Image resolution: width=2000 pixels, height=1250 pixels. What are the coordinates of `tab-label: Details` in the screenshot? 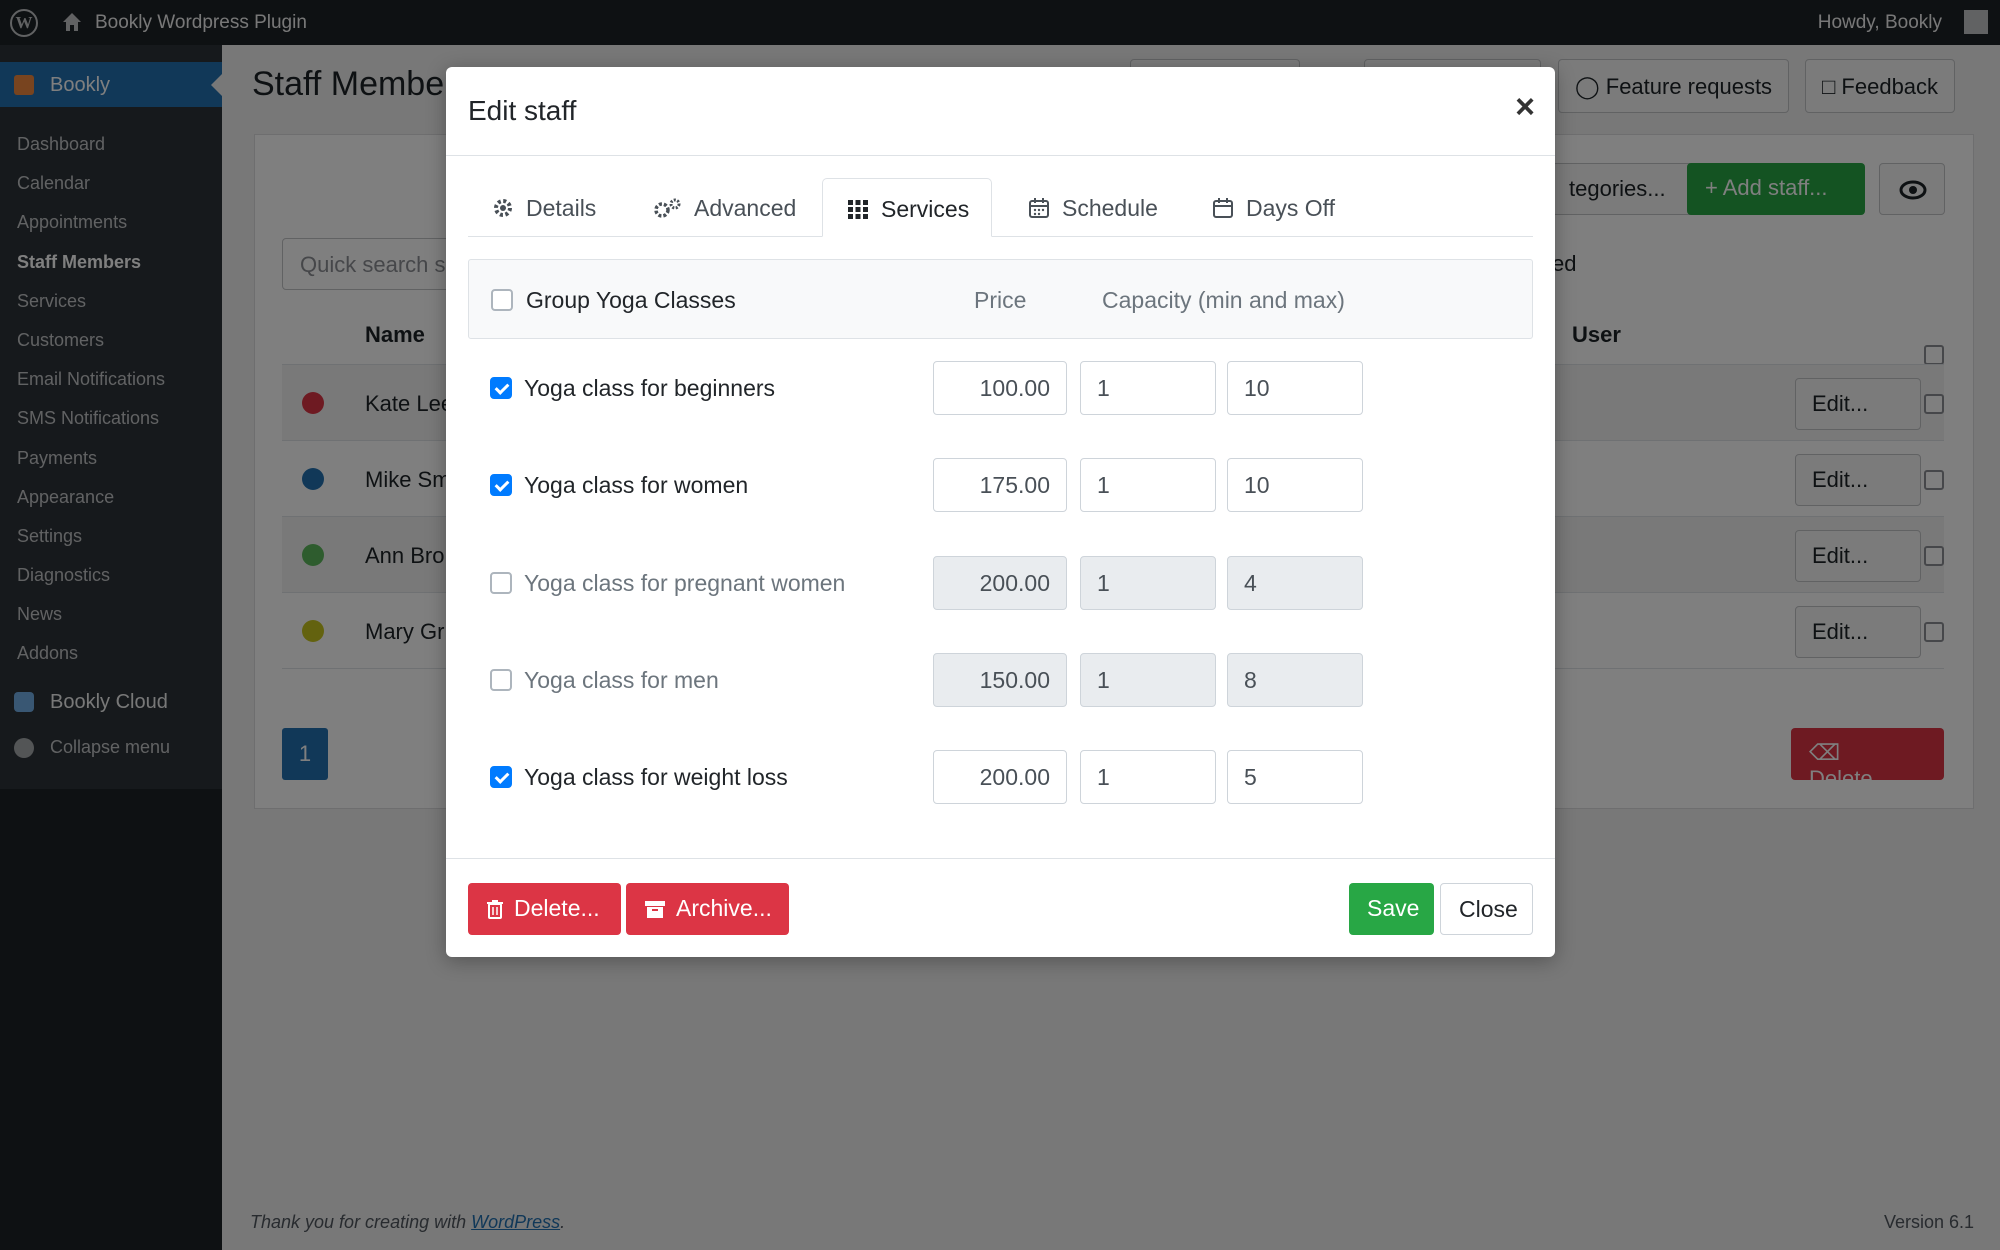 It's located at (561, 208).